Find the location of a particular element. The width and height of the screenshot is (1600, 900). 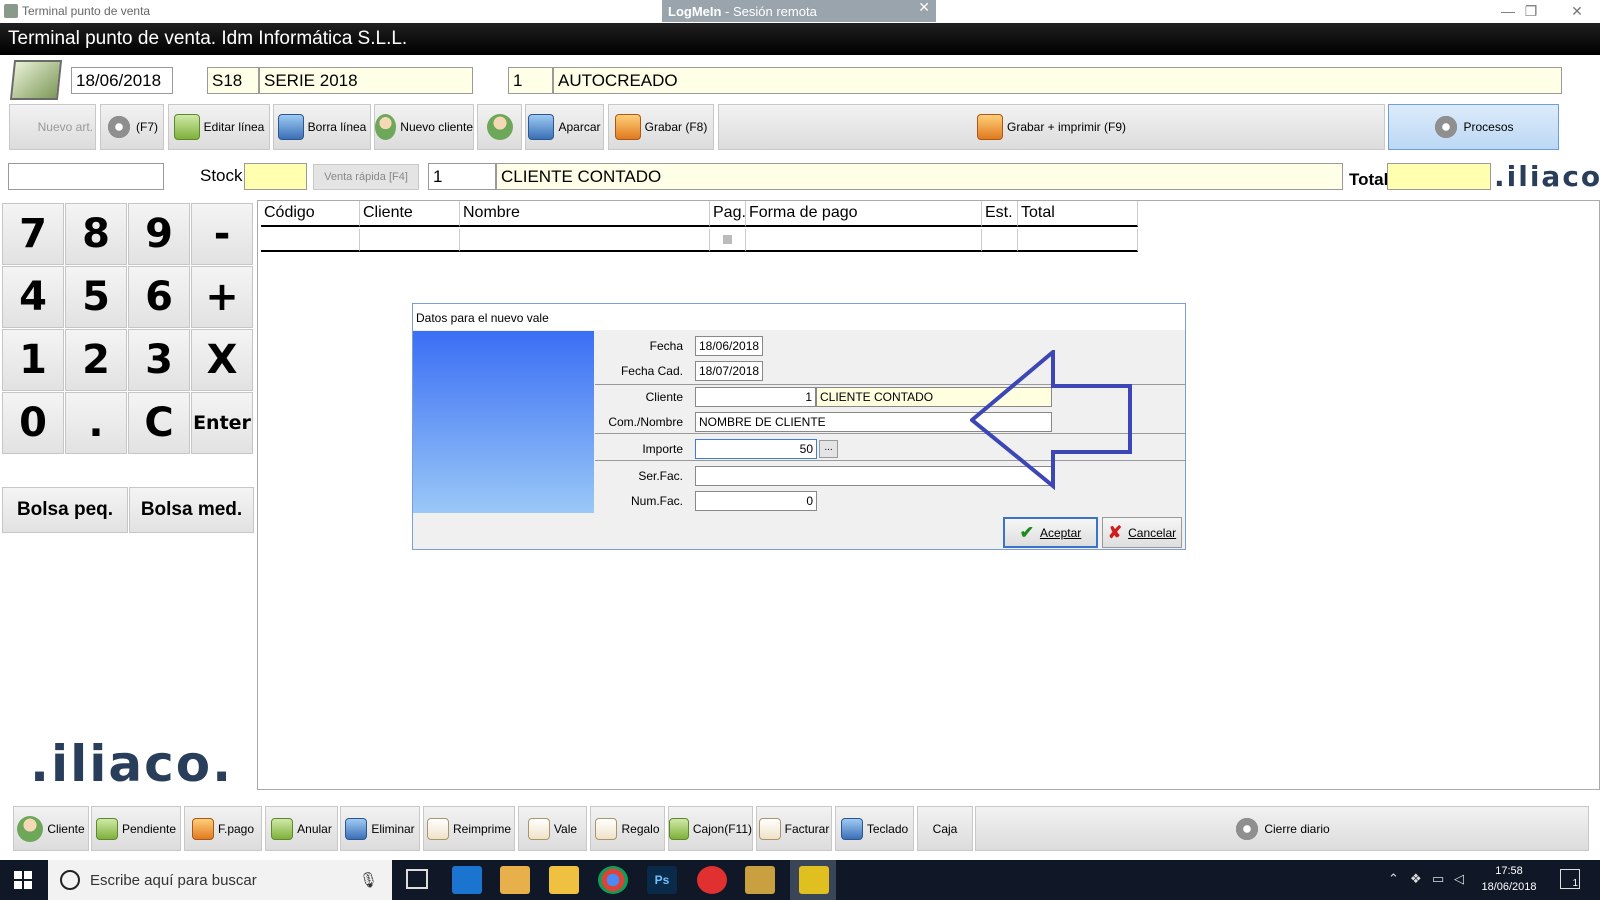

nuevo-art-label: Nuevo art. is located at coordinates (65, 127).